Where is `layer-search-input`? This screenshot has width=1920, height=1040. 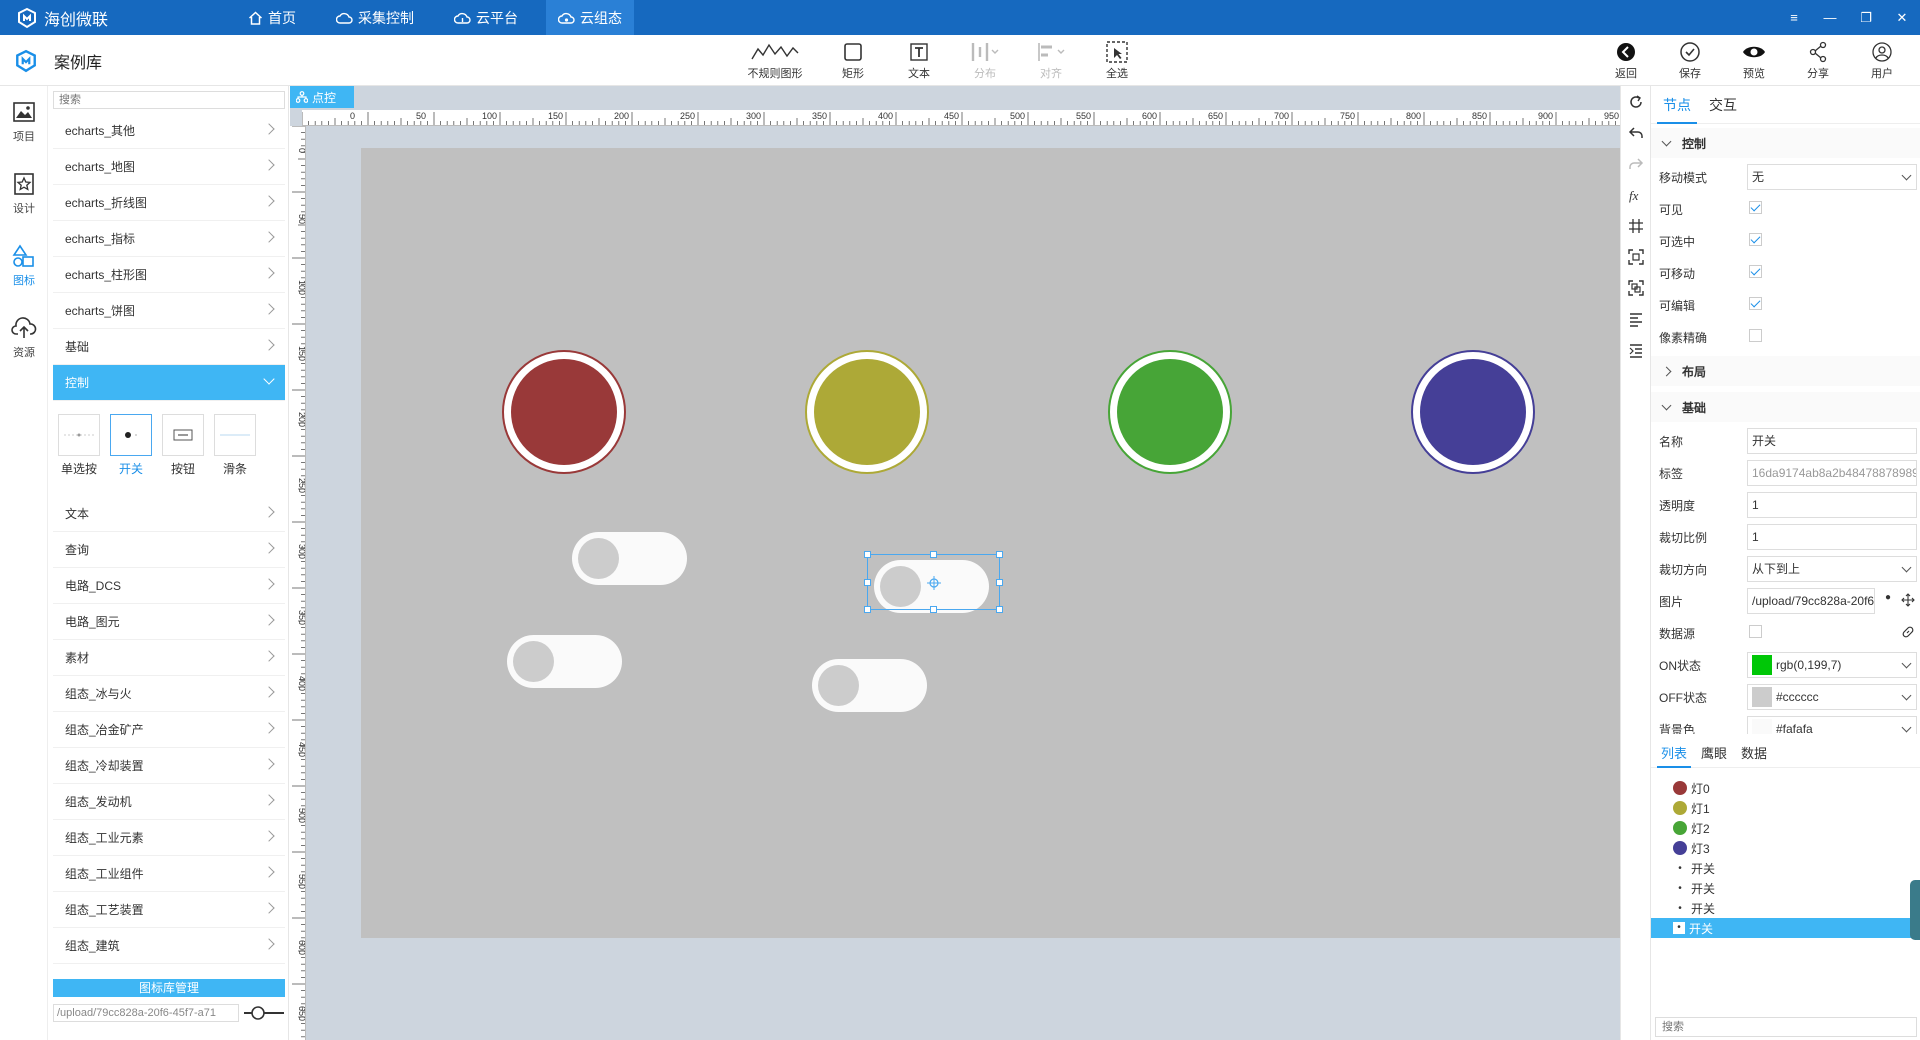 layer-search-input is located at coordinates (1786, 1027).